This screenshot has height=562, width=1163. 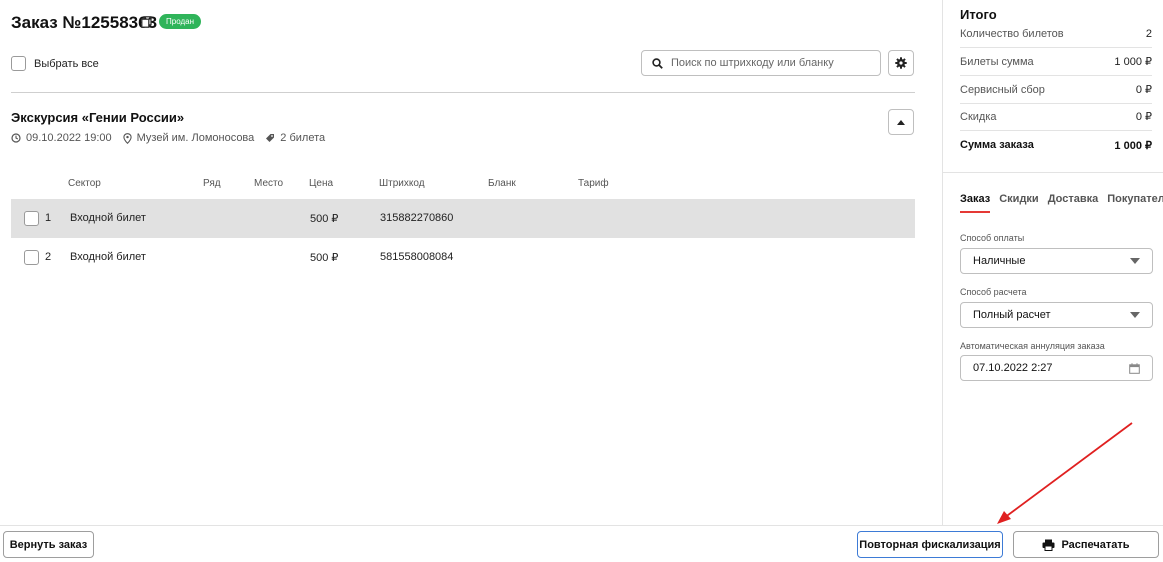 What do you see at coordinates (1134, 368) in the screenshot?
I see `calendar-icon` at bounding box center [1134, 368].